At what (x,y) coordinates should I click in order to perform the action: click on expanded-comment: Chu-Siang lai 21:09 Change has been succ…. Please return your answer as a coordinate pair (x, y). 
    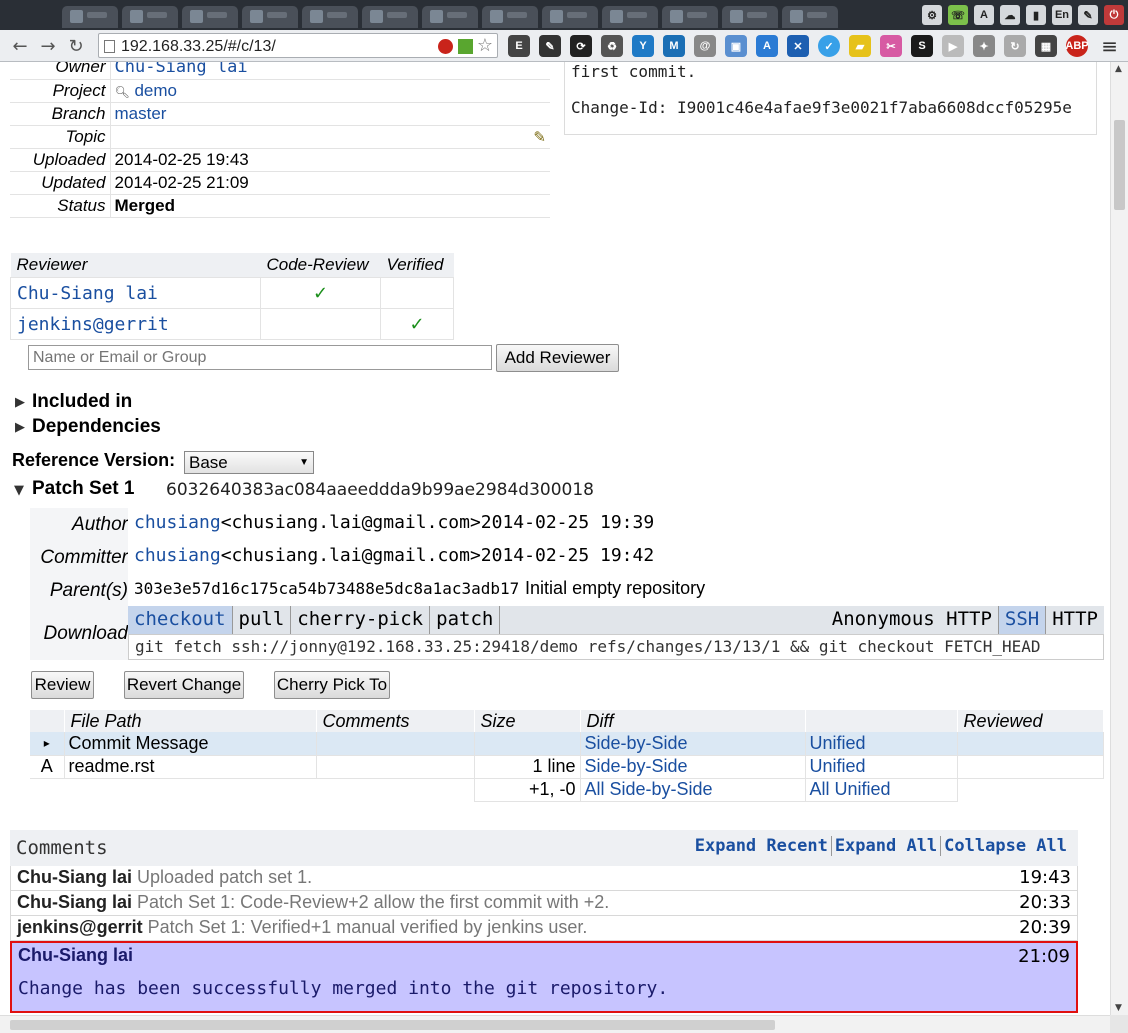
    Looking at the image, I should click on (544, 977).